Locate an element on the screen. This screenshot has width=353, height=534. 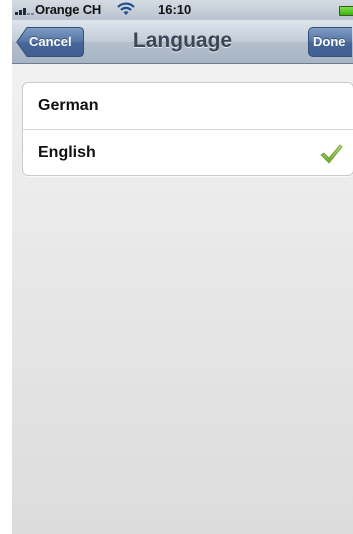
battery-icon is located at coordinates (346, 11).